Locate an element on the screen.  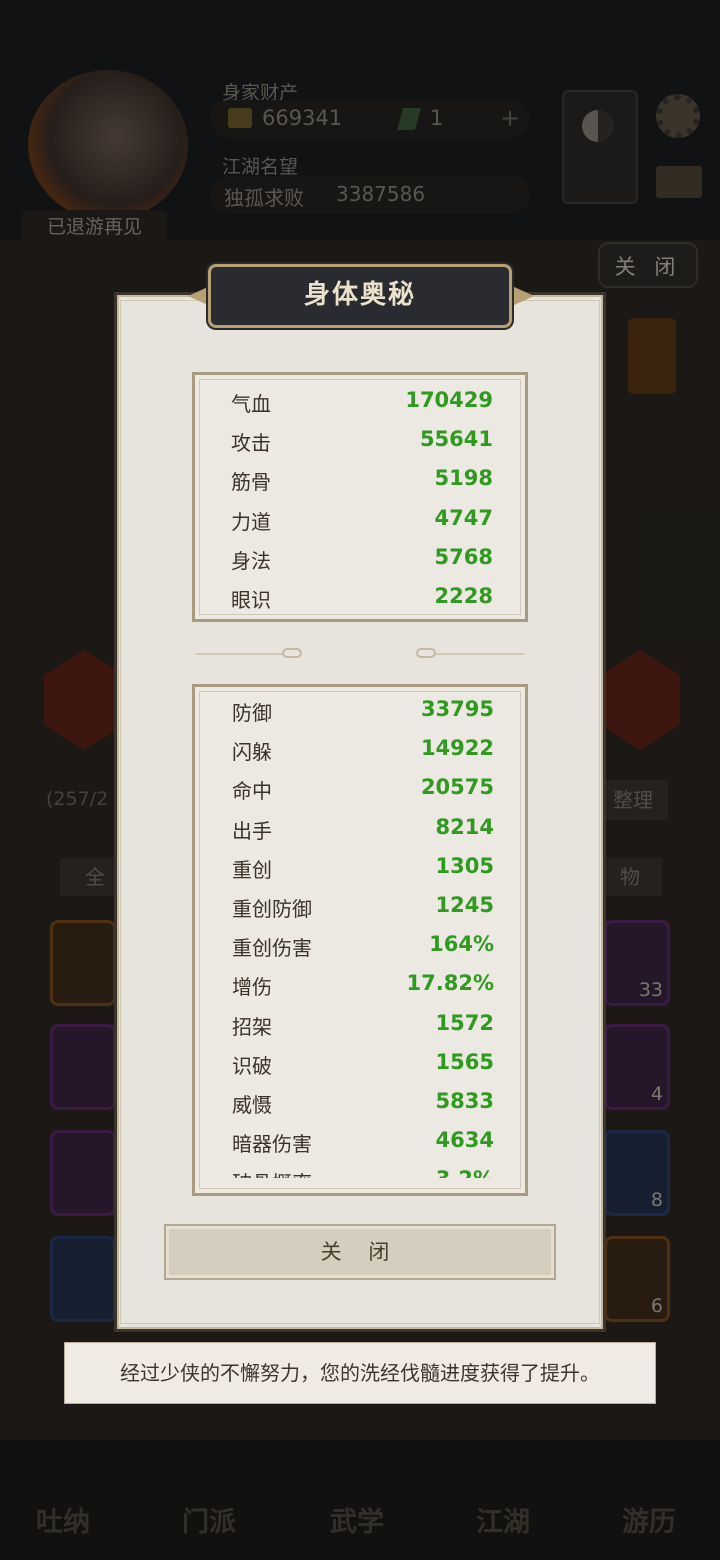
stat-row: 重创 1305 is located at coordinates (363, 873).